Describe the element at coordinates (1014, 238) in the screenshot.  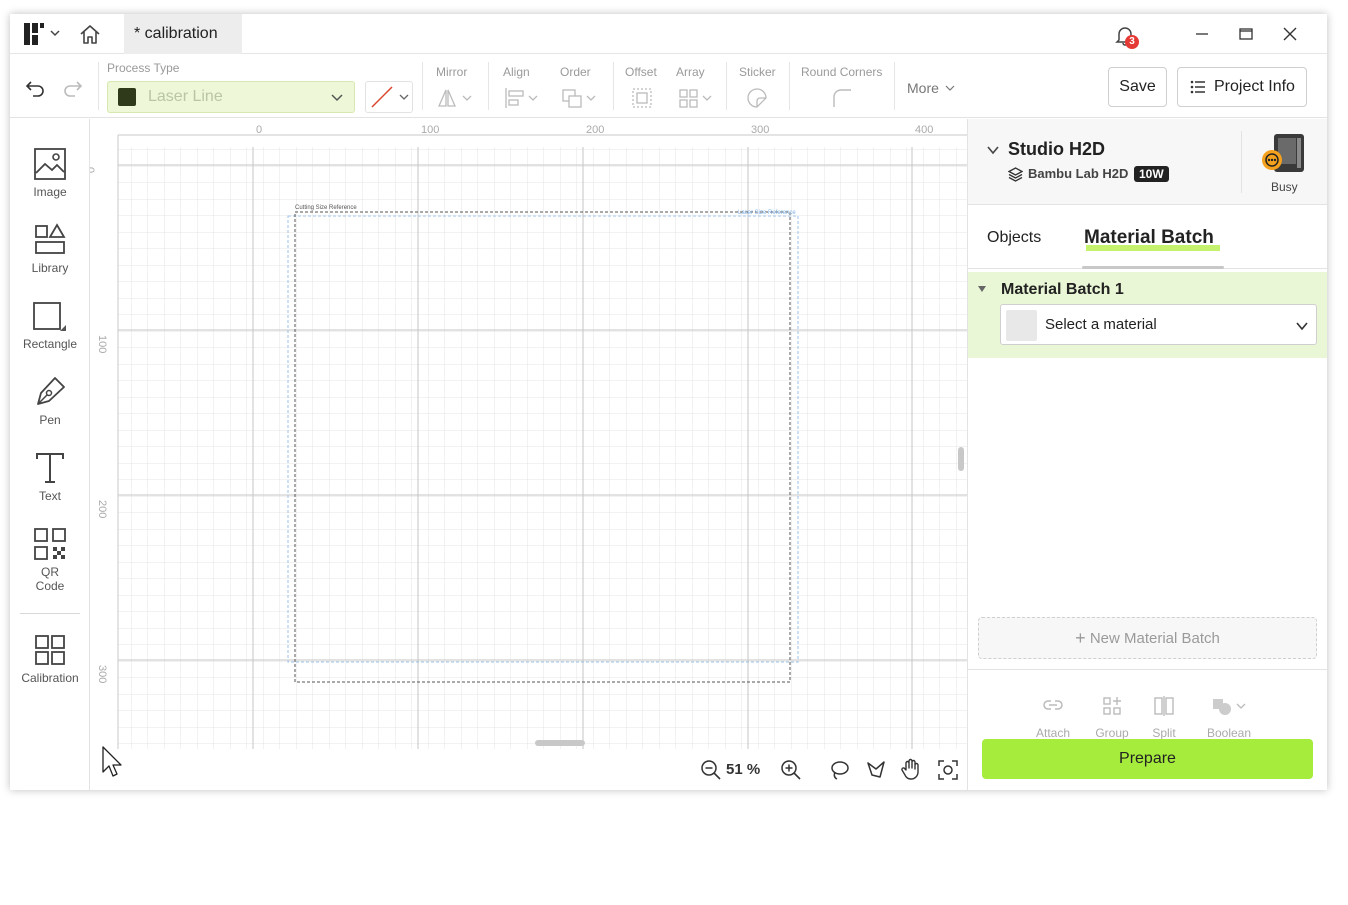
I see `tab-objects: Objects` at that location.